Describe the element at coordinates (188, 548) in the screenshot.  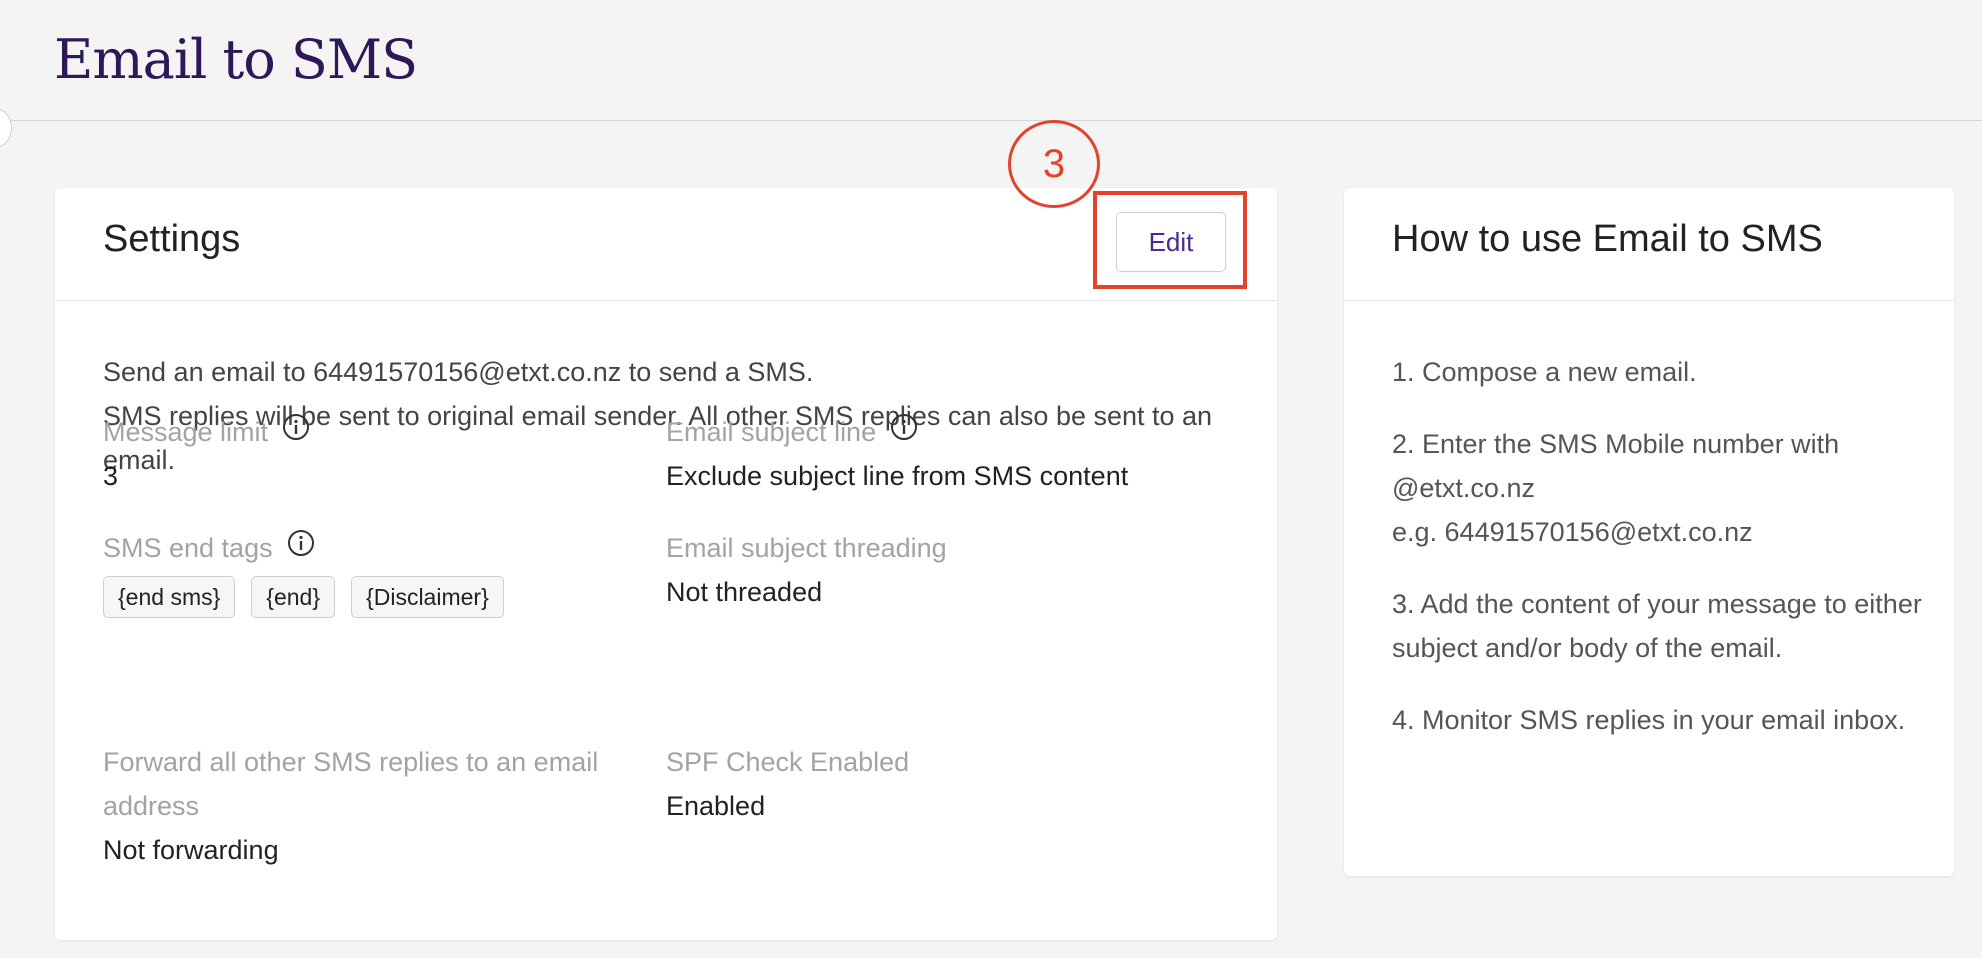
I see `sms-end-tags-label: SMS end tags` at that location.